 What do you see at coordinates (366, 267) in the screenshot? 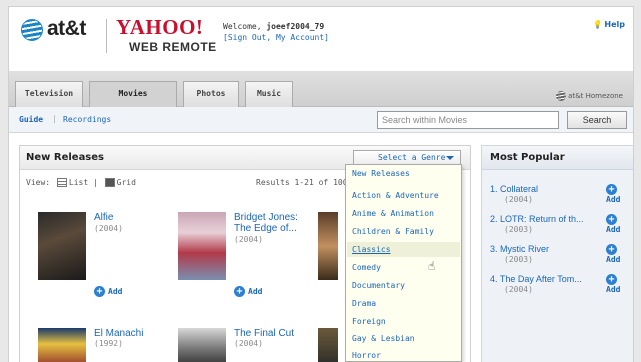
I see `genre-option: Comedy` at bounding box center [366, 267].